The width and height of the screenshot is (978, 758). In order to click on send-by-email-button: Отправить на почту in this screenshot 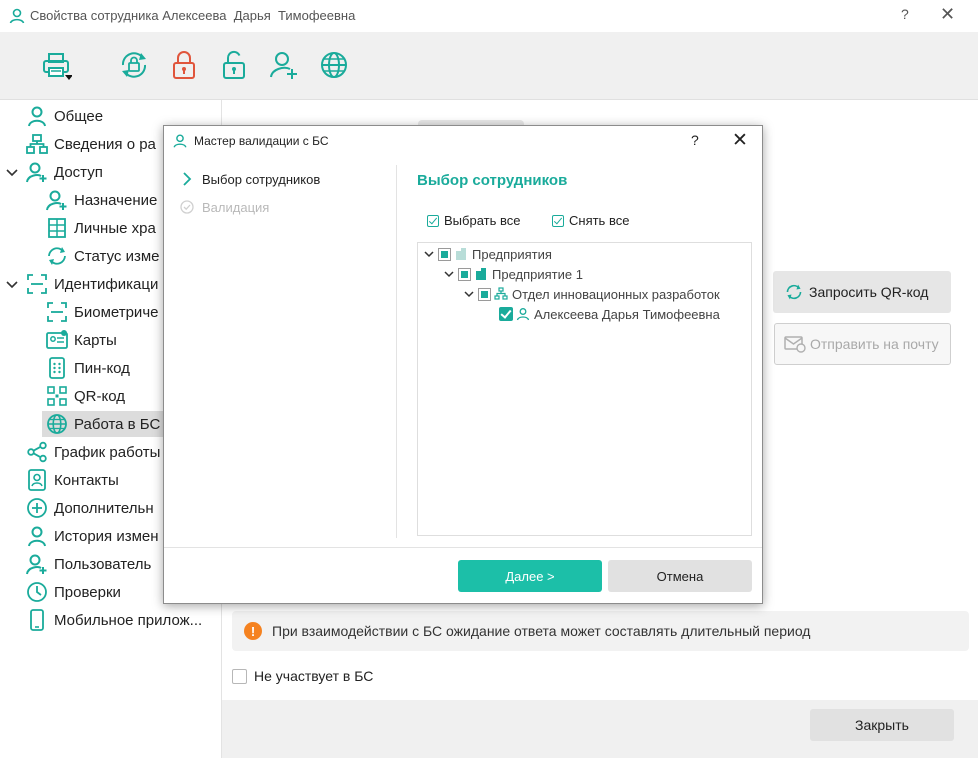, I will do `click(862, 344)`.